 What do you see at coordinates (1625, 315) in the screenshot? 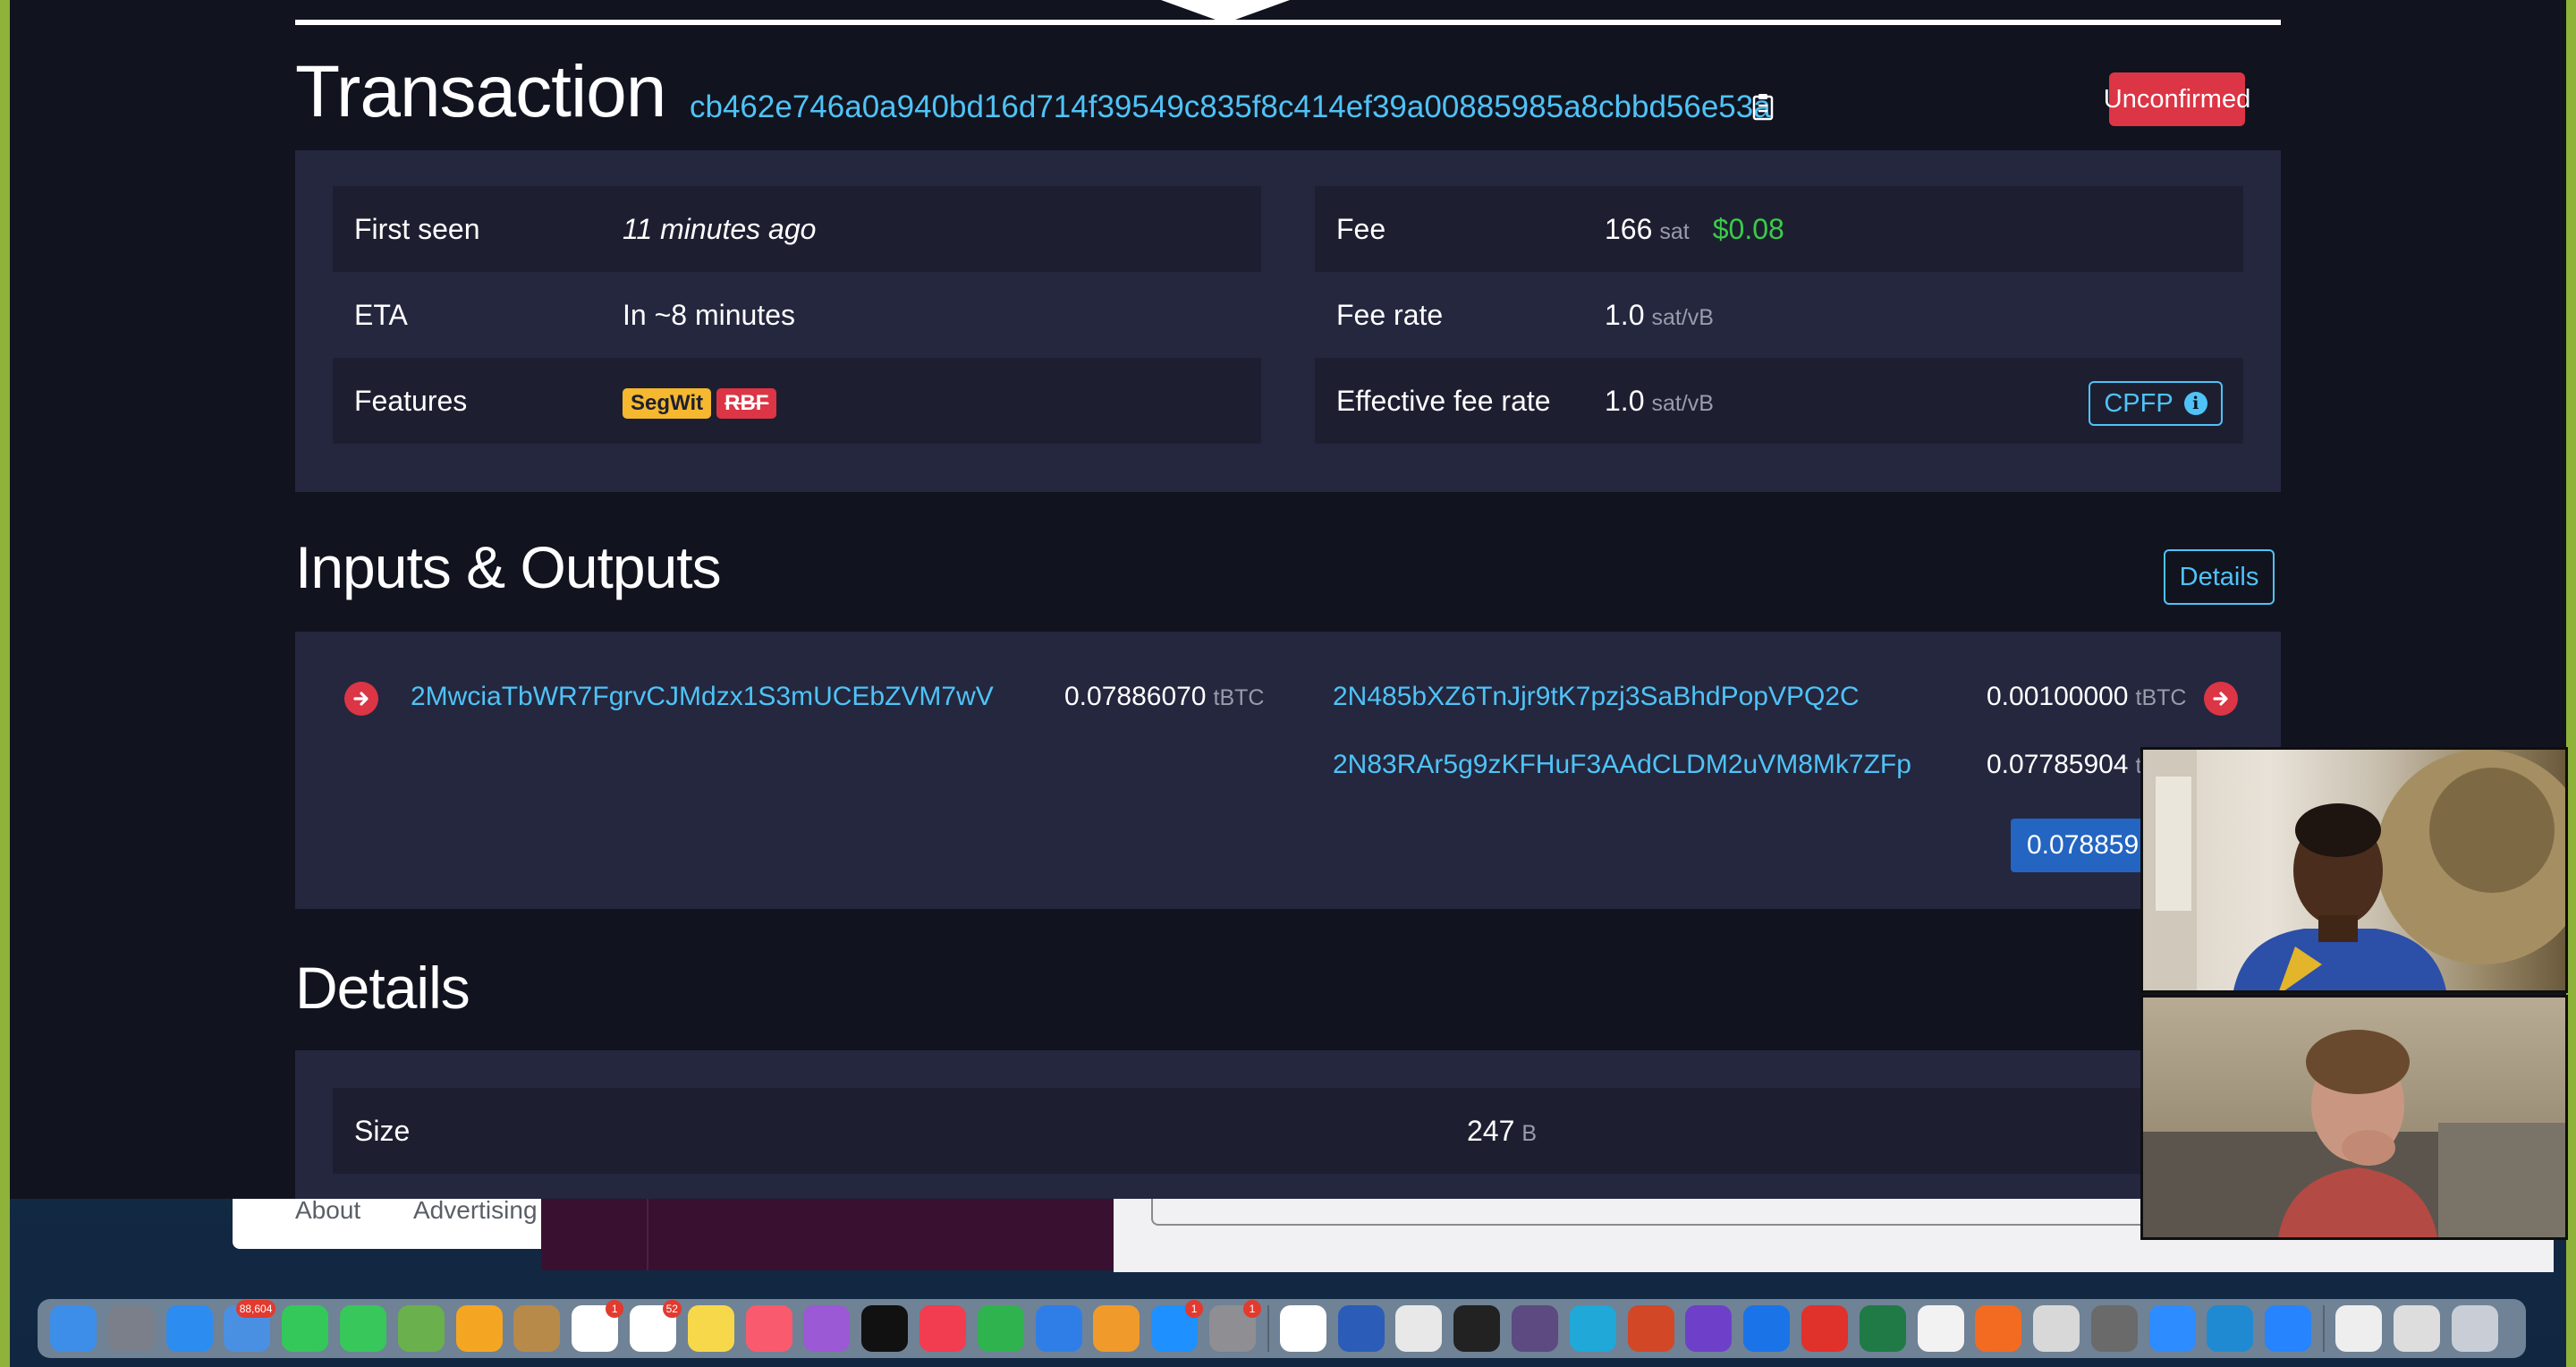
I see `fee-rate-amount: 1.0` at bounding box center [1625, 315].